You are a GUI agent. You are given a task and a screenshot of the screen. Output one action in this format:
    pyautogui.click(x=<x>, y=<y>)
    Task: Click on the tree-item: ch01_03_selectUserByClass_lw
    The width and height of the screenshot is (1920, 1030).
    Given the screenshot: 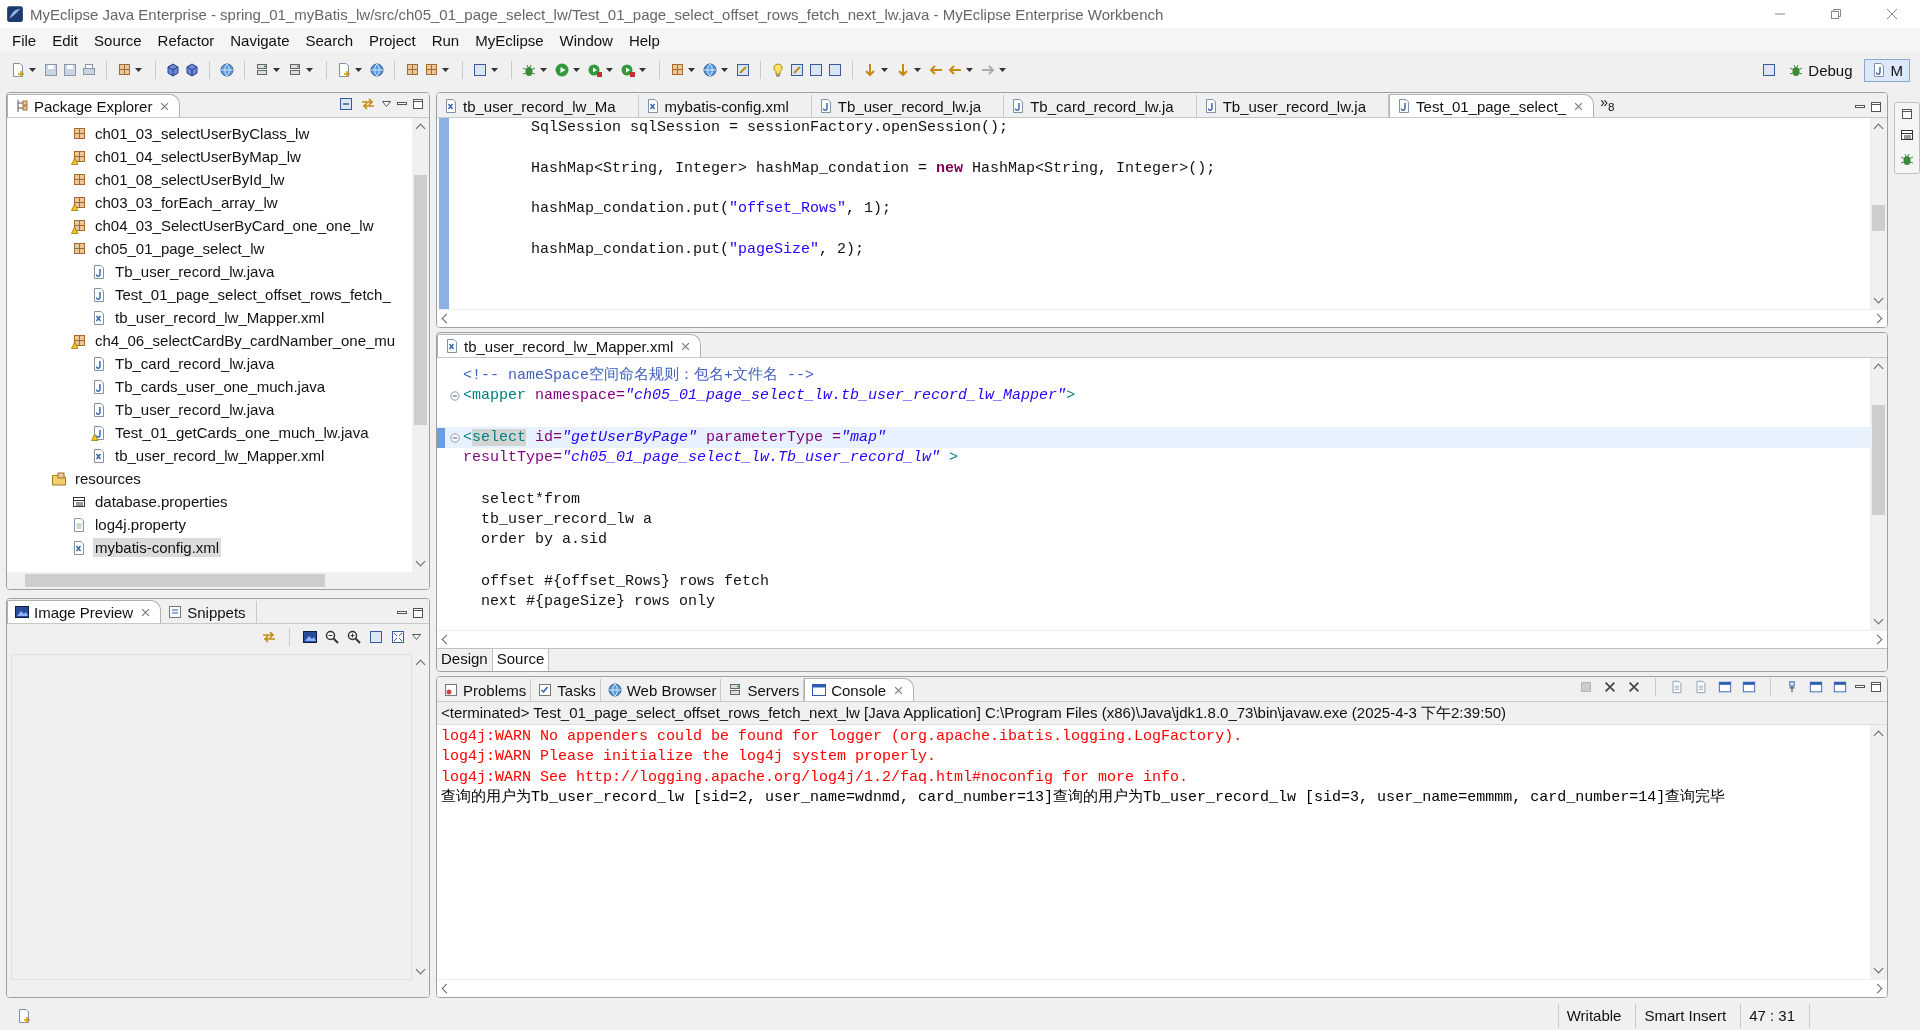 What is the action you would take?
    pyautogui.click(x=202, y=133)
    